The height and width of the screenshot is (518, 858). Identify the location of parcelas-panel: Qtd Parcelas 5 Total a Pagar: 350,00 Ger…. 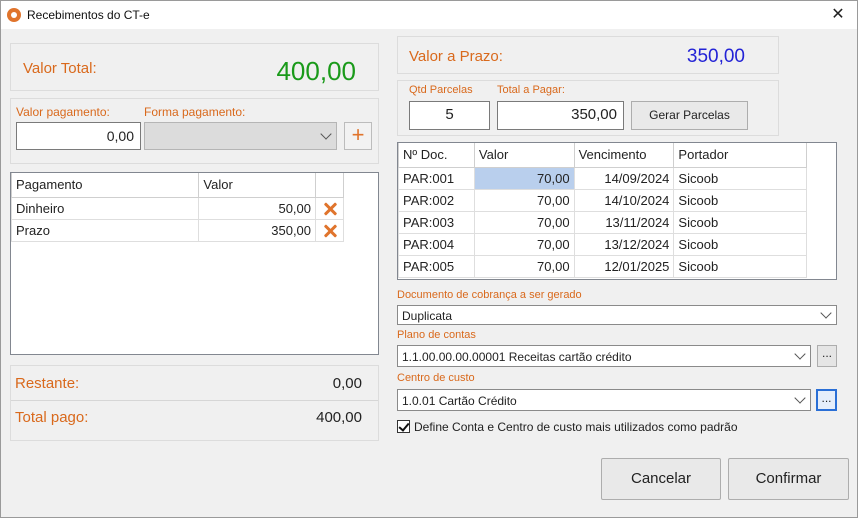
(588, 108).